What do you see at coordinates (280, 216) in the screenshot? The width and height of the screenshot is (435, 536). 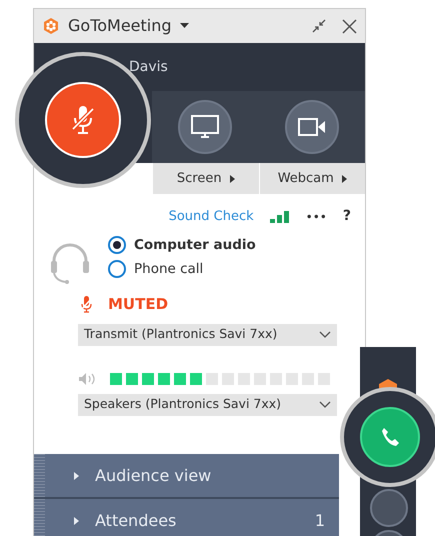 I see `signal-icon` at bounding box center [280, 216].